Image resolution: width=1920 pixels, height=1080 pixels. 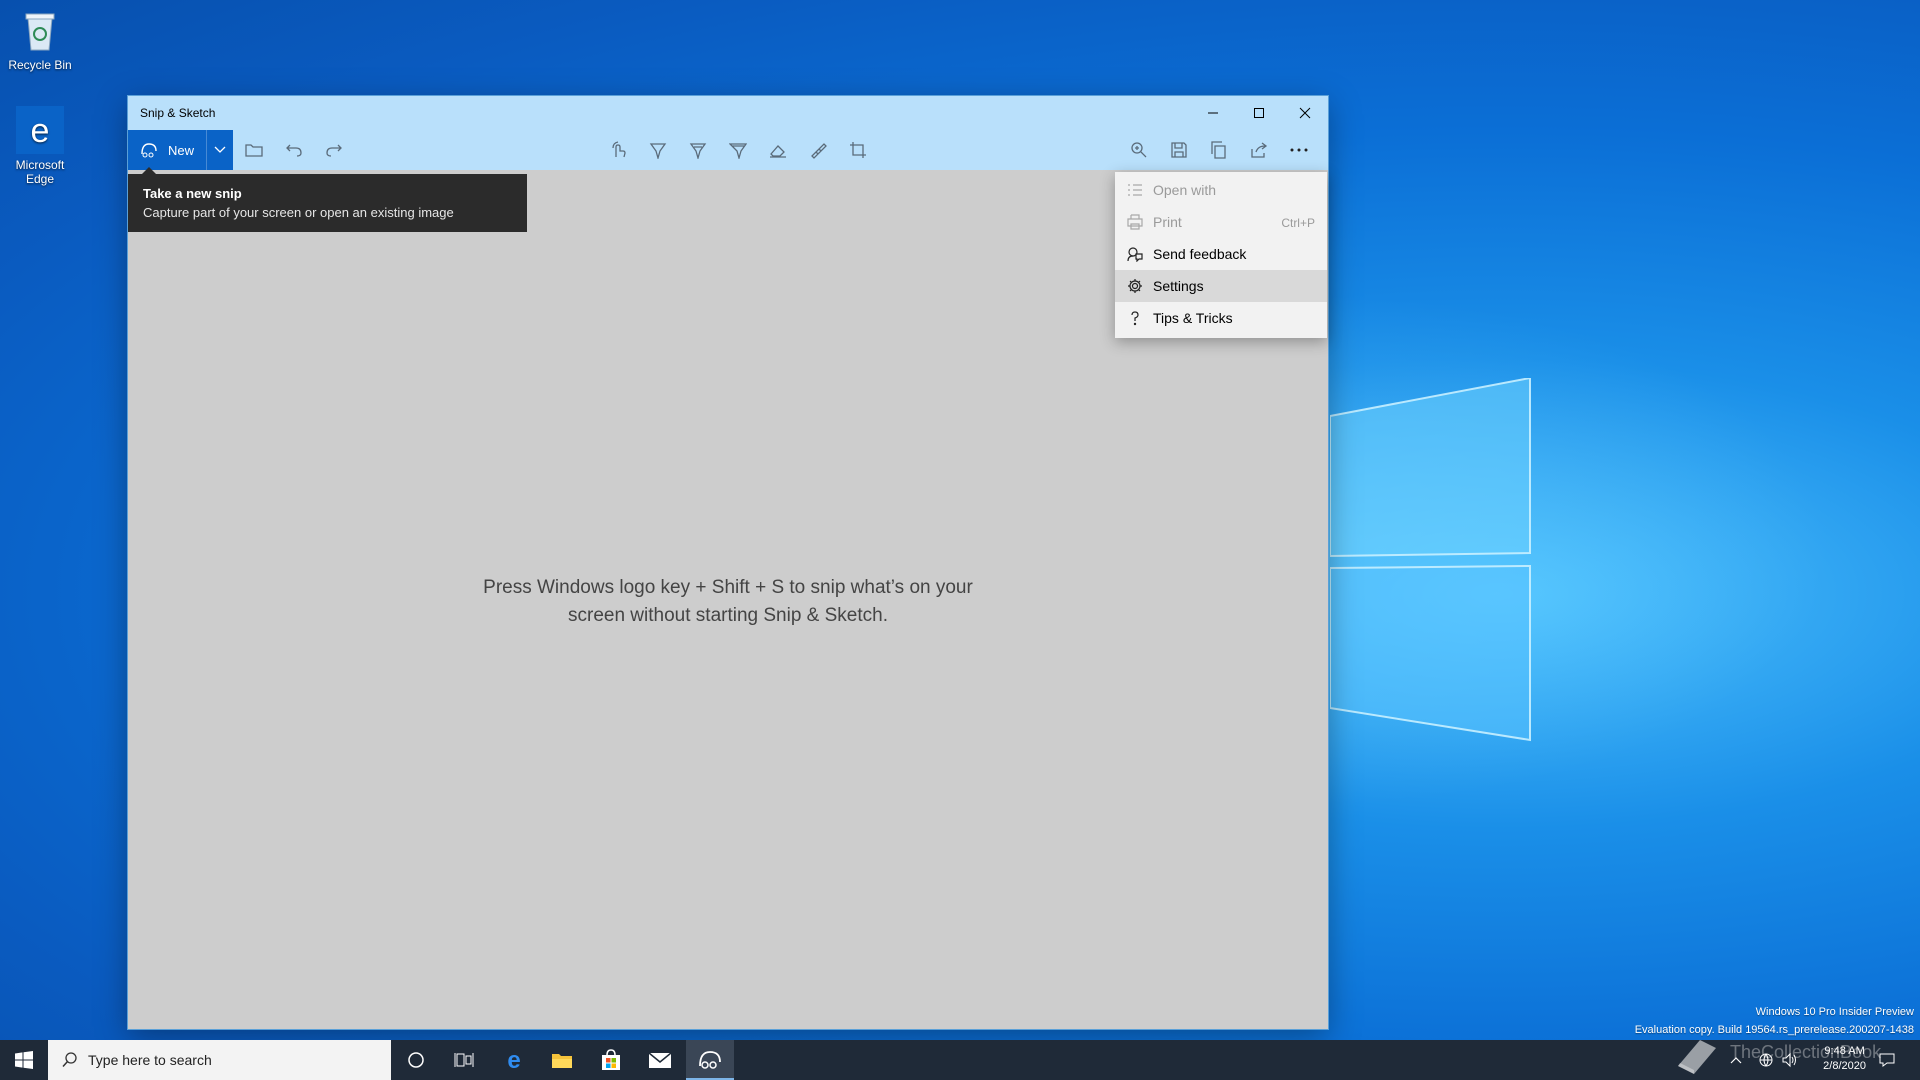 What do you see at coordinates (1430, 560) in the screenshot?
I see `windows-logo-wallpaper` at bounding box center [1430, 560].